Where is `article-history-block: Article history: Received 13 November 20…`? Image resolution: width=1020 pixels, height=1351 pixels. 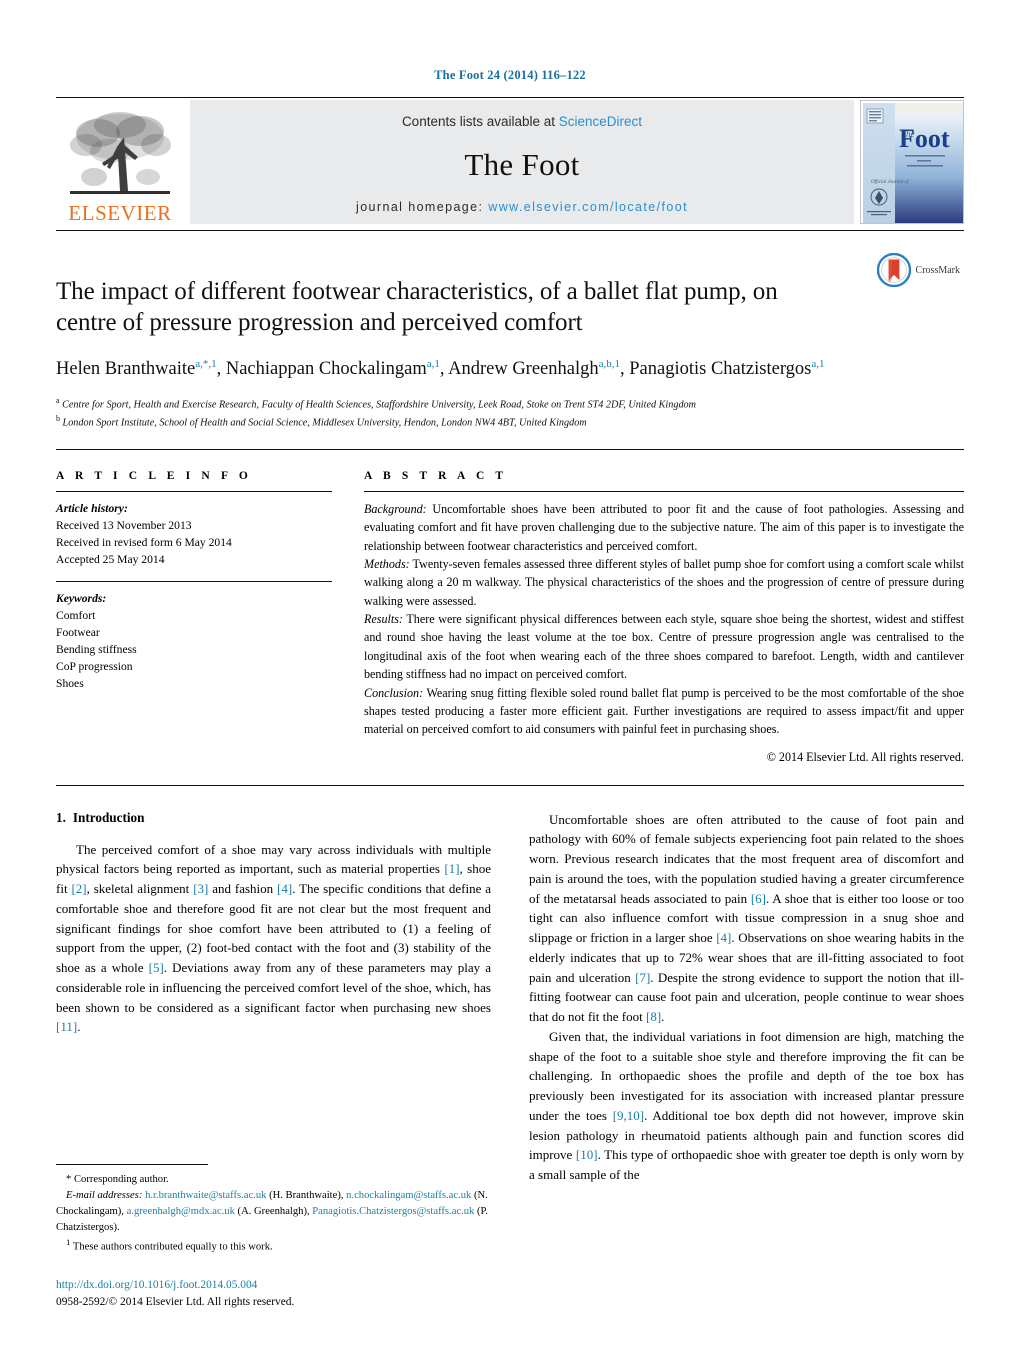
article-history-block: Article history: Received 13 November 20… is located at coordinates (194, 534).